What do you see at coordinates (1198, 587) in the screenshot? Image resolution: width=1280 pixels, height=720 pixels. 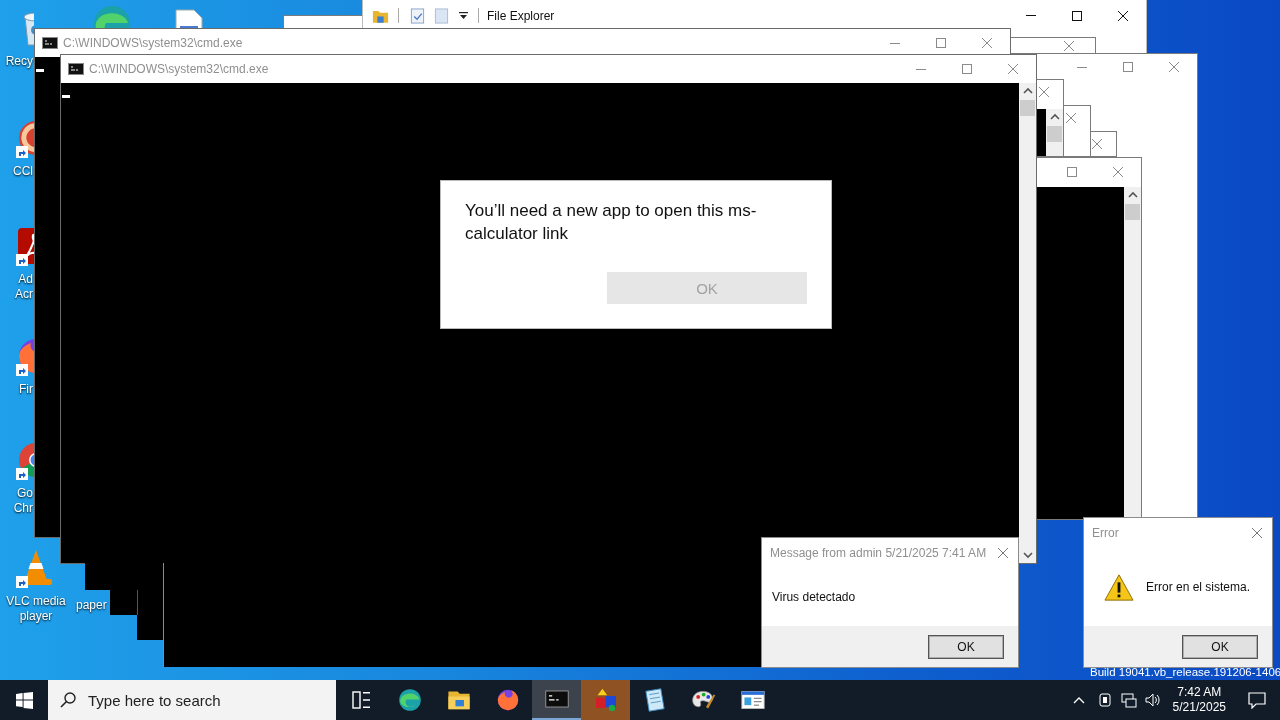 I see `dialog-message: Error en el sistema.` at bounding box center [1198, 587].